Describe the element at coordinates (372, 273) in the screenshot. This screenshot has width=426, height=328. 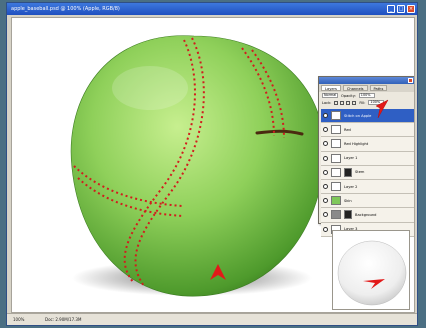
I see `inset-sphere-illustration` at that location.